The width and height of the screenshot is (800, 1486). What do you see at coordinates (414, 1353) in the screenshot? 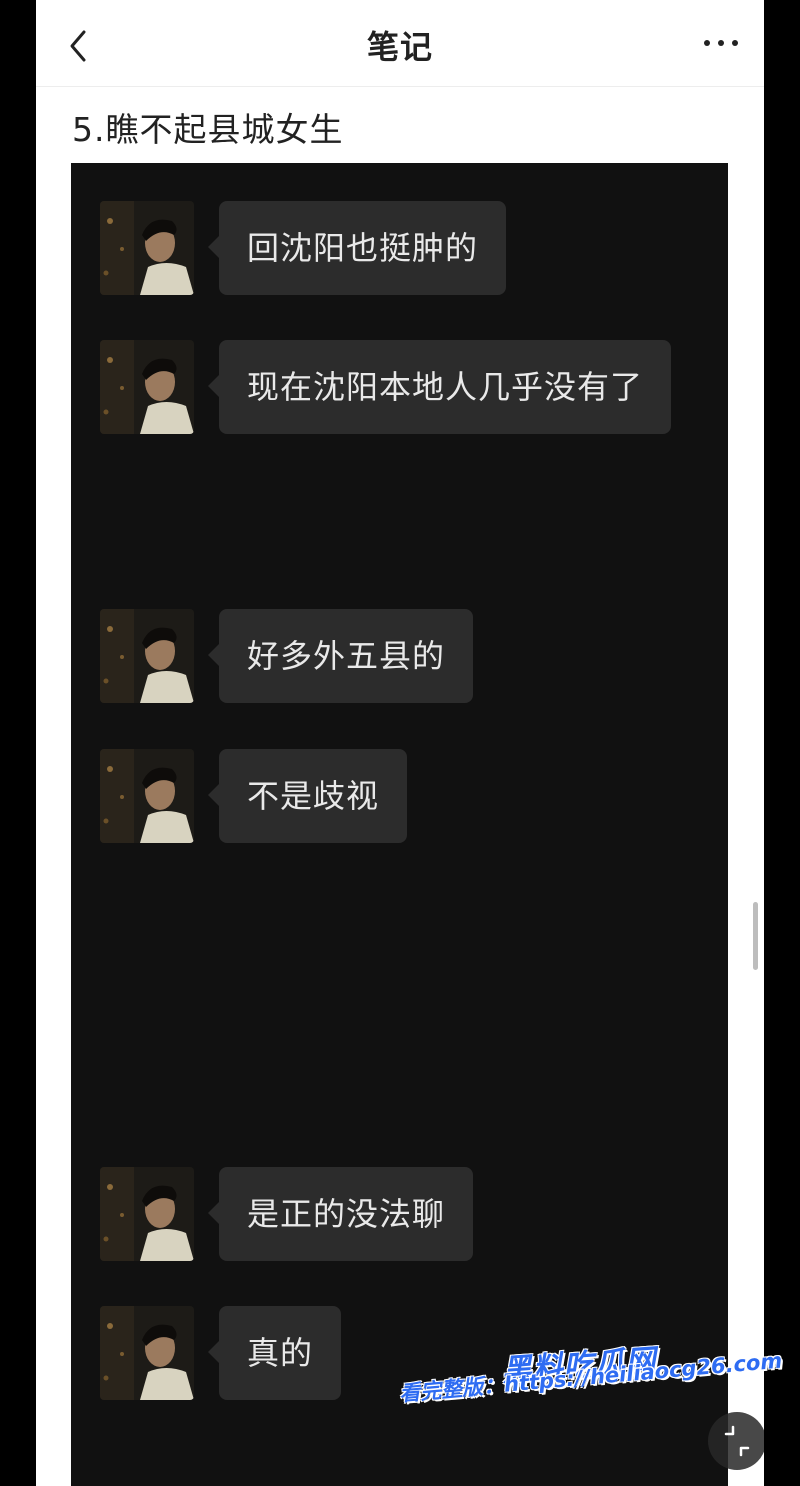
I see `chat-message: 真的` at bounding box center [414, 1353].